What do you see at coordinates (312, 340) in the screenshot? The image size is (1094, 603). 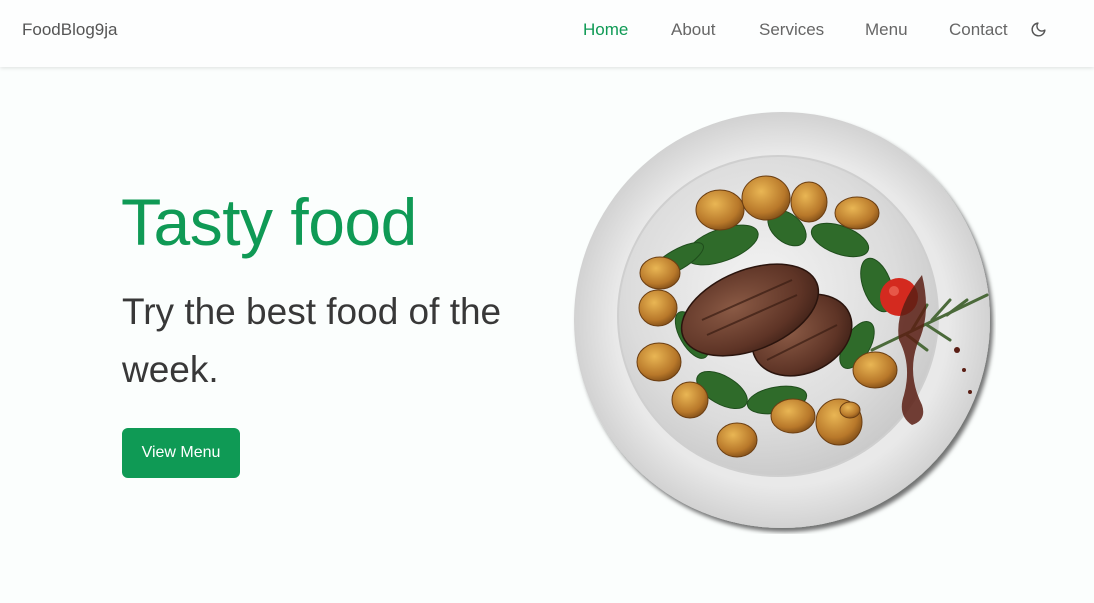 I see `hero-subtitle: Try the best food of the week.` at bounding box center [312, 340].